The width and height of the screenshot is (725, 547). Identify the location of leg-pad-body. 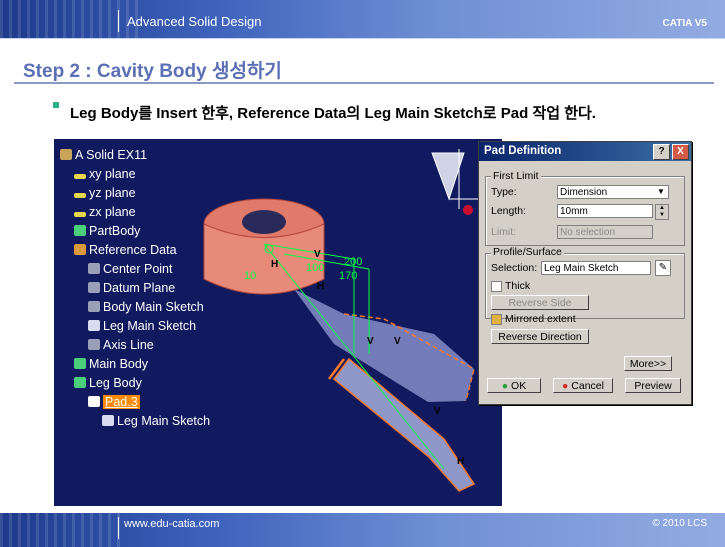
(384, 345).